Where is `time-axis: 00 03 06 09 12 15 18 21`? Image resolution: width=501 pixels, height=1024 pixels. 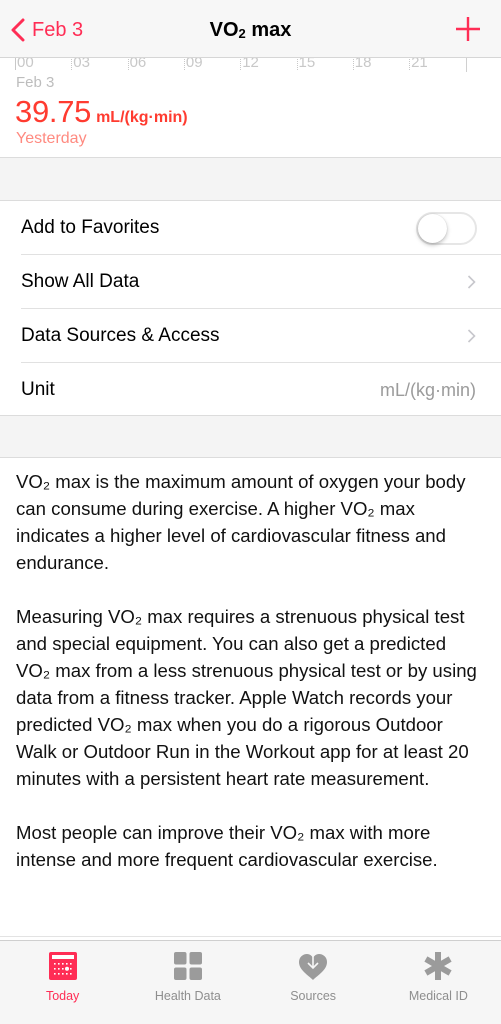
time-axis: 00 03 06 09 12 15 18 21 is located at coordinates (242, 63).